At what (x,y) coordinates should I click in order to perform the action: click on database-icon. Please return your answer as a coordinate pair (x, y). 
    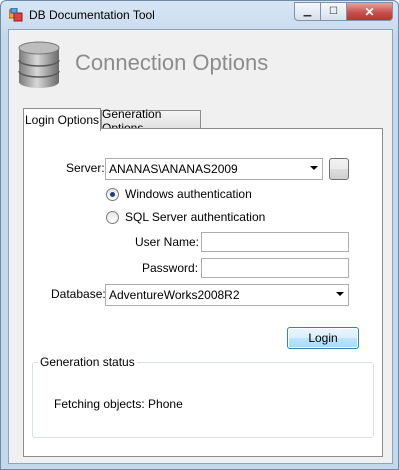
    Looking at the image, I should click on (39, 64).